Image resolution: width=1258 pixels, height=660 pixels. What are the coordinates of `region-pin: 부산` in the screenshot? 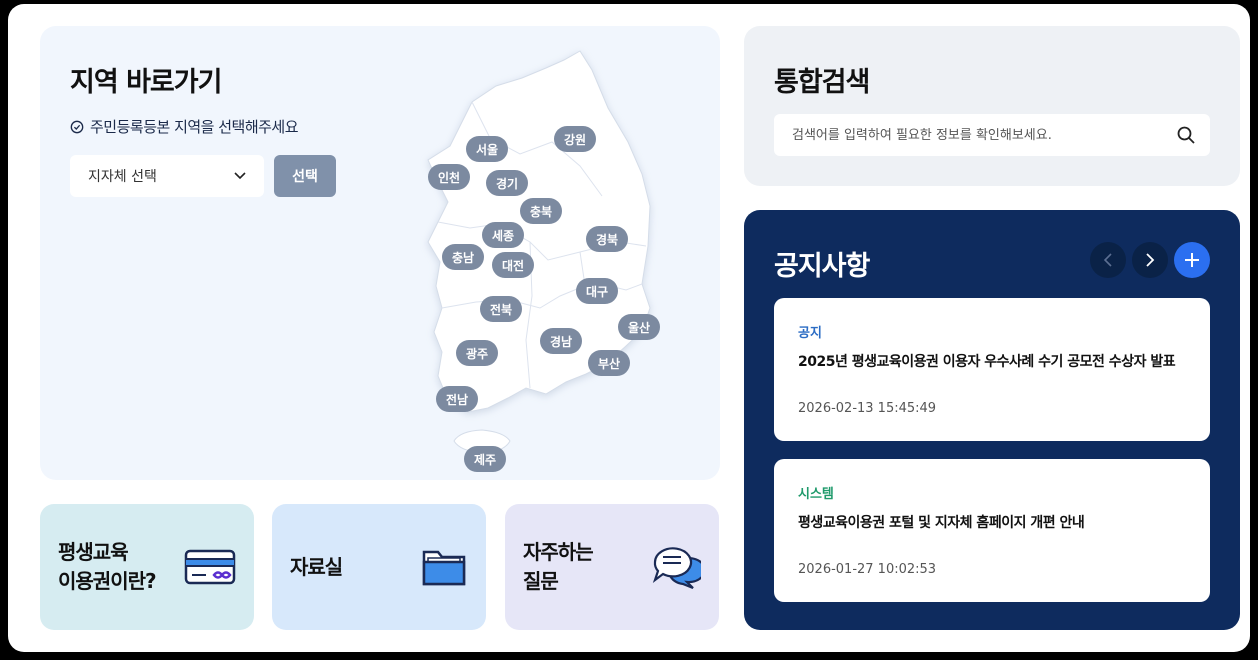 It's located at (609, 363).